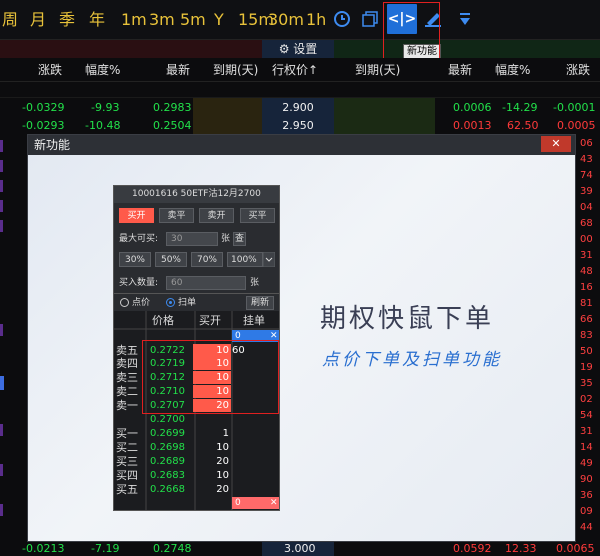  I want to click on period-season: 季, so click(67, 20).